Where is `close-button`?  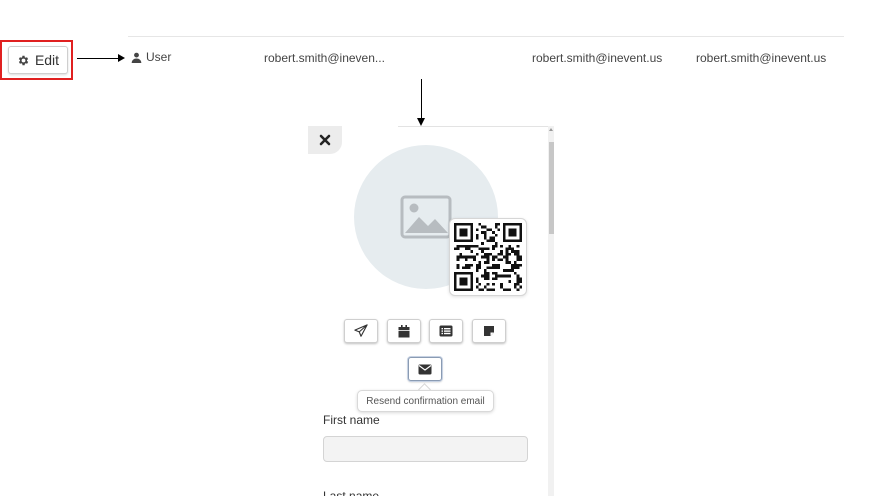 close-button is located at coordinates (325, 140).